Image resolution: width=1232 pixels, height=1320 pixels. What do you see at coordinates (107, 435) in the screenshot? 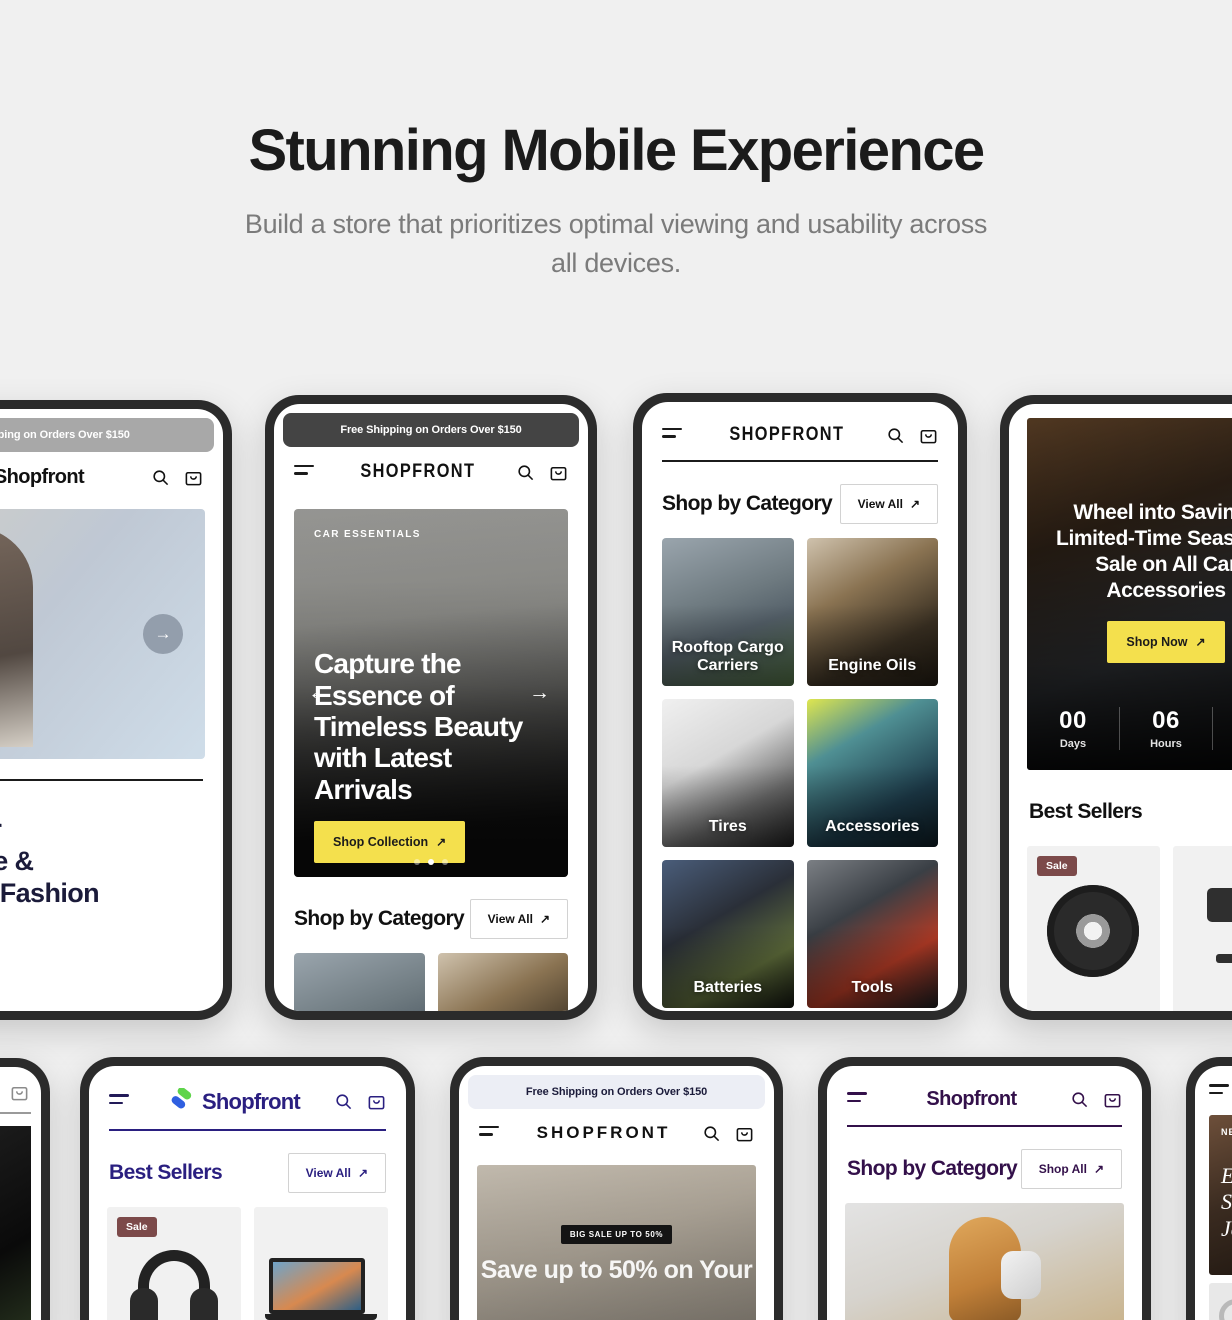
I see `announcement-bar: Shipping on Orders Over $150` at bounding box center [107, 435].